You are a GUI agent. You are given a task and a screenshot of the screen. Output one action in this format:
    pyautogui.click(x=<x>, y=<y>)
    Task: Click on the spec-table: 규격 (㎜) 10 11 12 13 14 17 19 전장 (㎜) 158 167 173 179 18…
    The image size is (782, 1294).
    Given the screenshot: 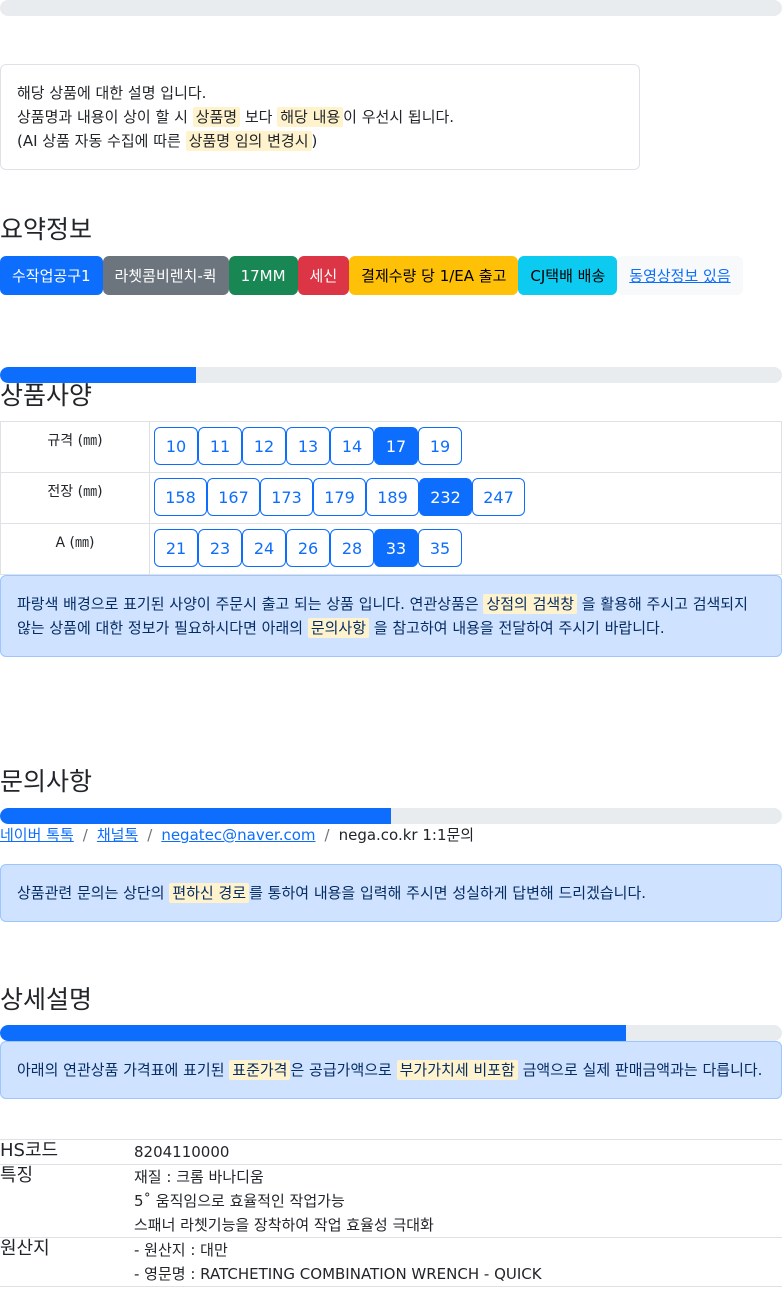 What is the action you would take?
    pyautogui.click(x=391, y=498)
    